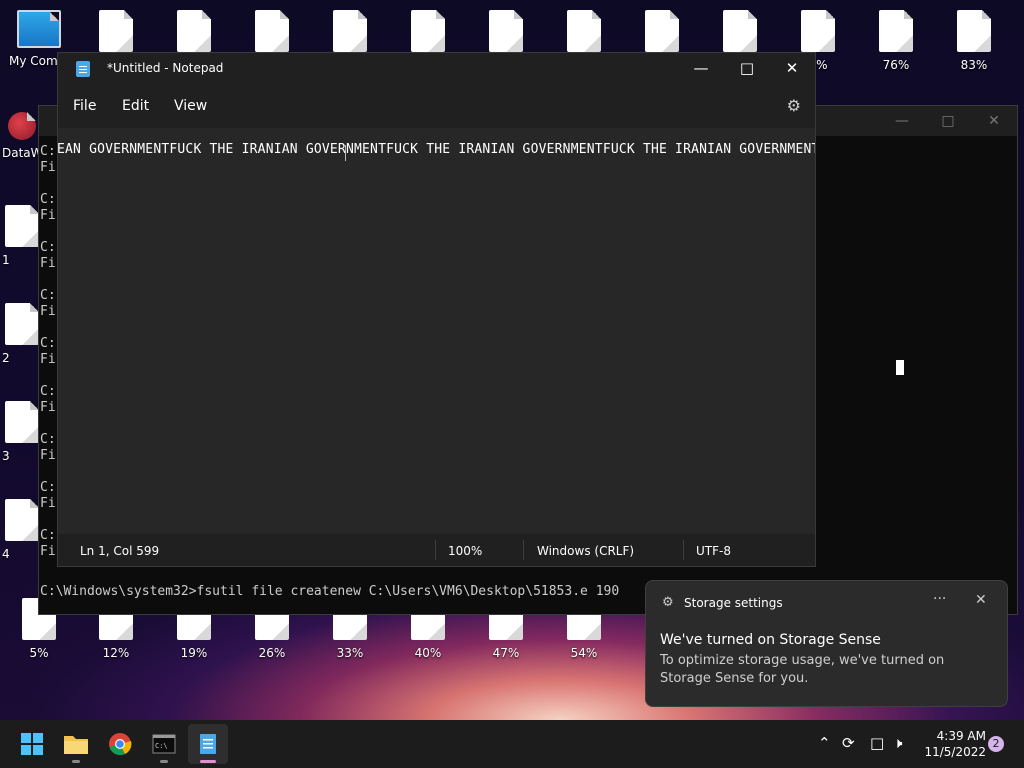 This screenshot has height=768, width=1024. I want to click on notepad-icon, so click(208, 744).